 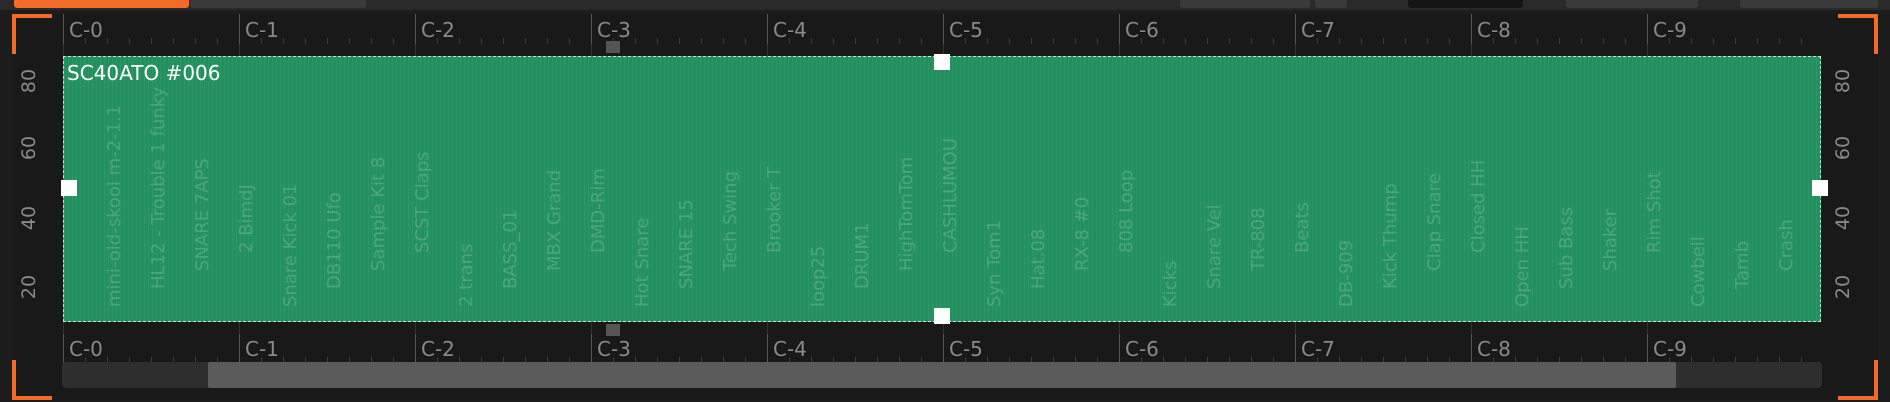 What do you see at coordinates (1126, 211) in the screenshot?
I see `sample-name-watermark: 808 Loop` at bounding box center [1126, 211].